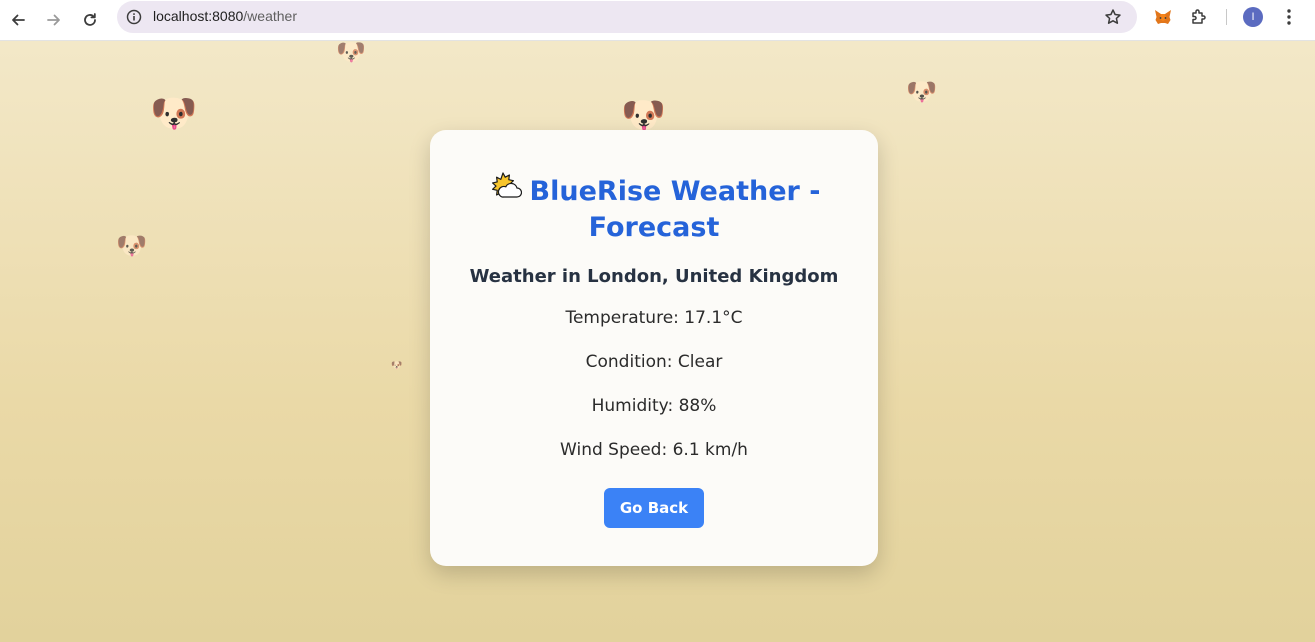 Image resolution: width=1315 pixels, height=642 pixels. Describe the element at coordinates (654, 276) in the screenshot. I see `location-heading: Weather in London, United Kingdom` at that location.